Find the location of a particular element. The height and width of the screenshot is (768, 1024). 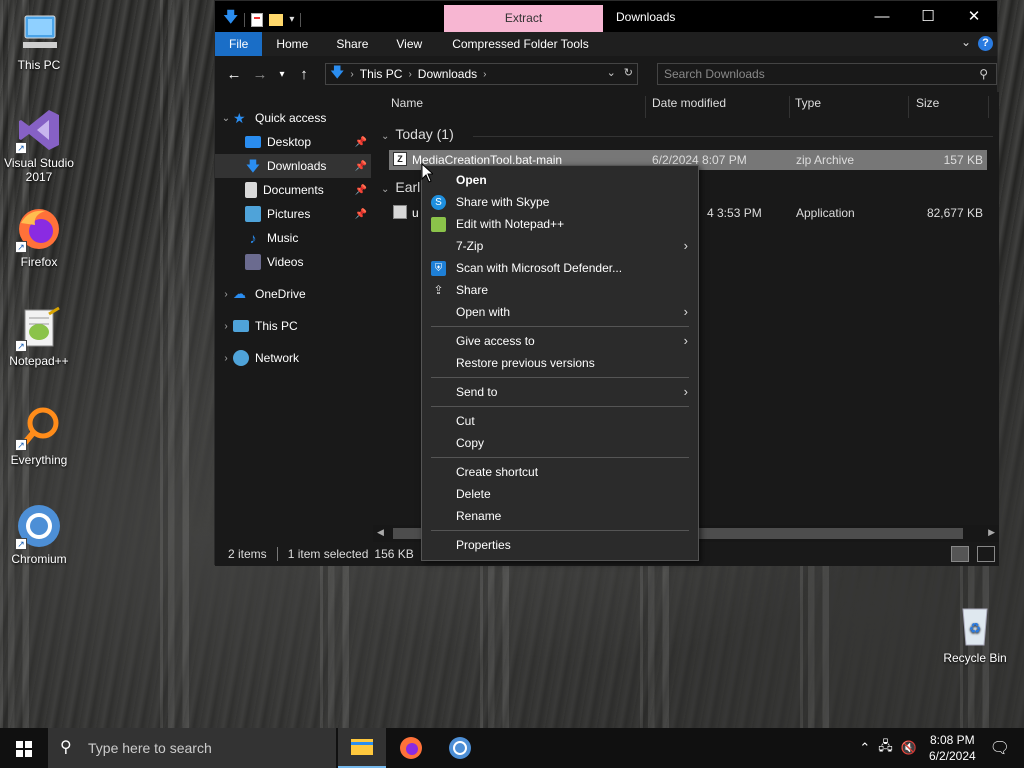

nav-quick-access: ⌄ ★ Quick access is located at coordinates (293, 118).